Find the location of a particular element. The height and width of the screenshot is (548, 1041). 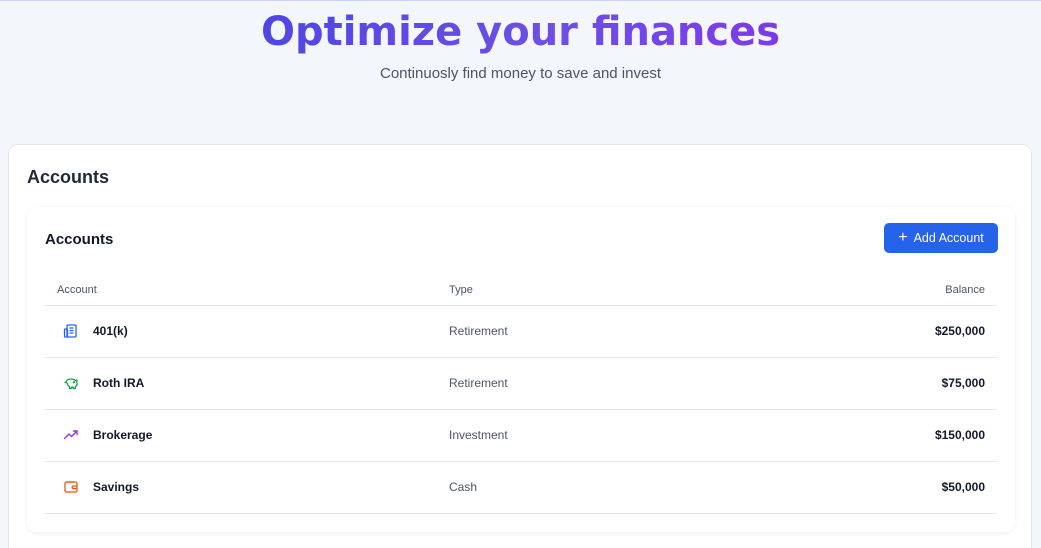

table-header-row: Account Type Balance is located at coordinates (521, 290).